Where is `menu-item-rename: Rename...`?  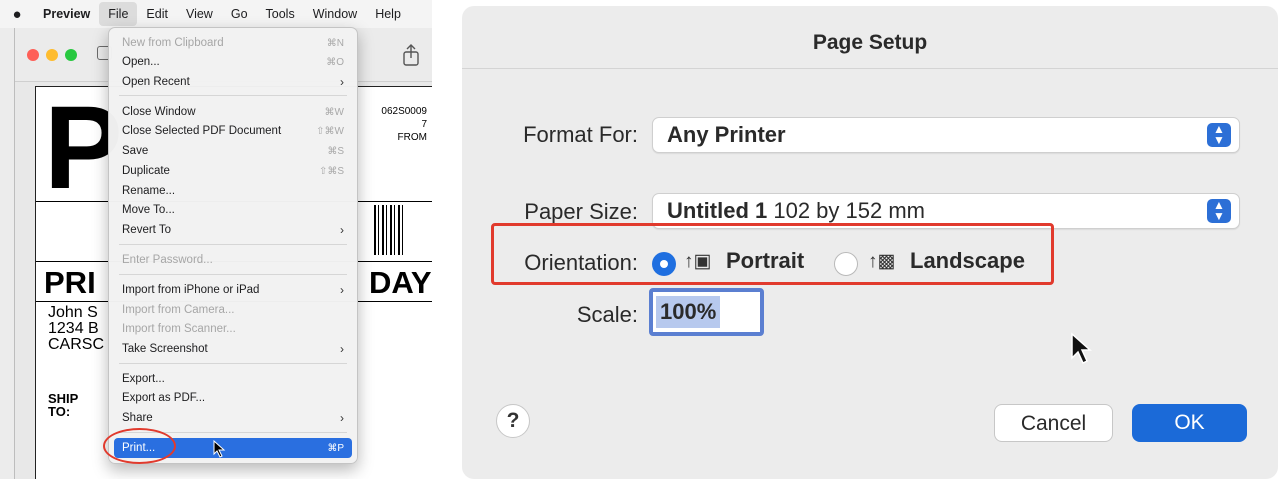 menu-item-rename: Rename... is located at coordinates (233, 191).